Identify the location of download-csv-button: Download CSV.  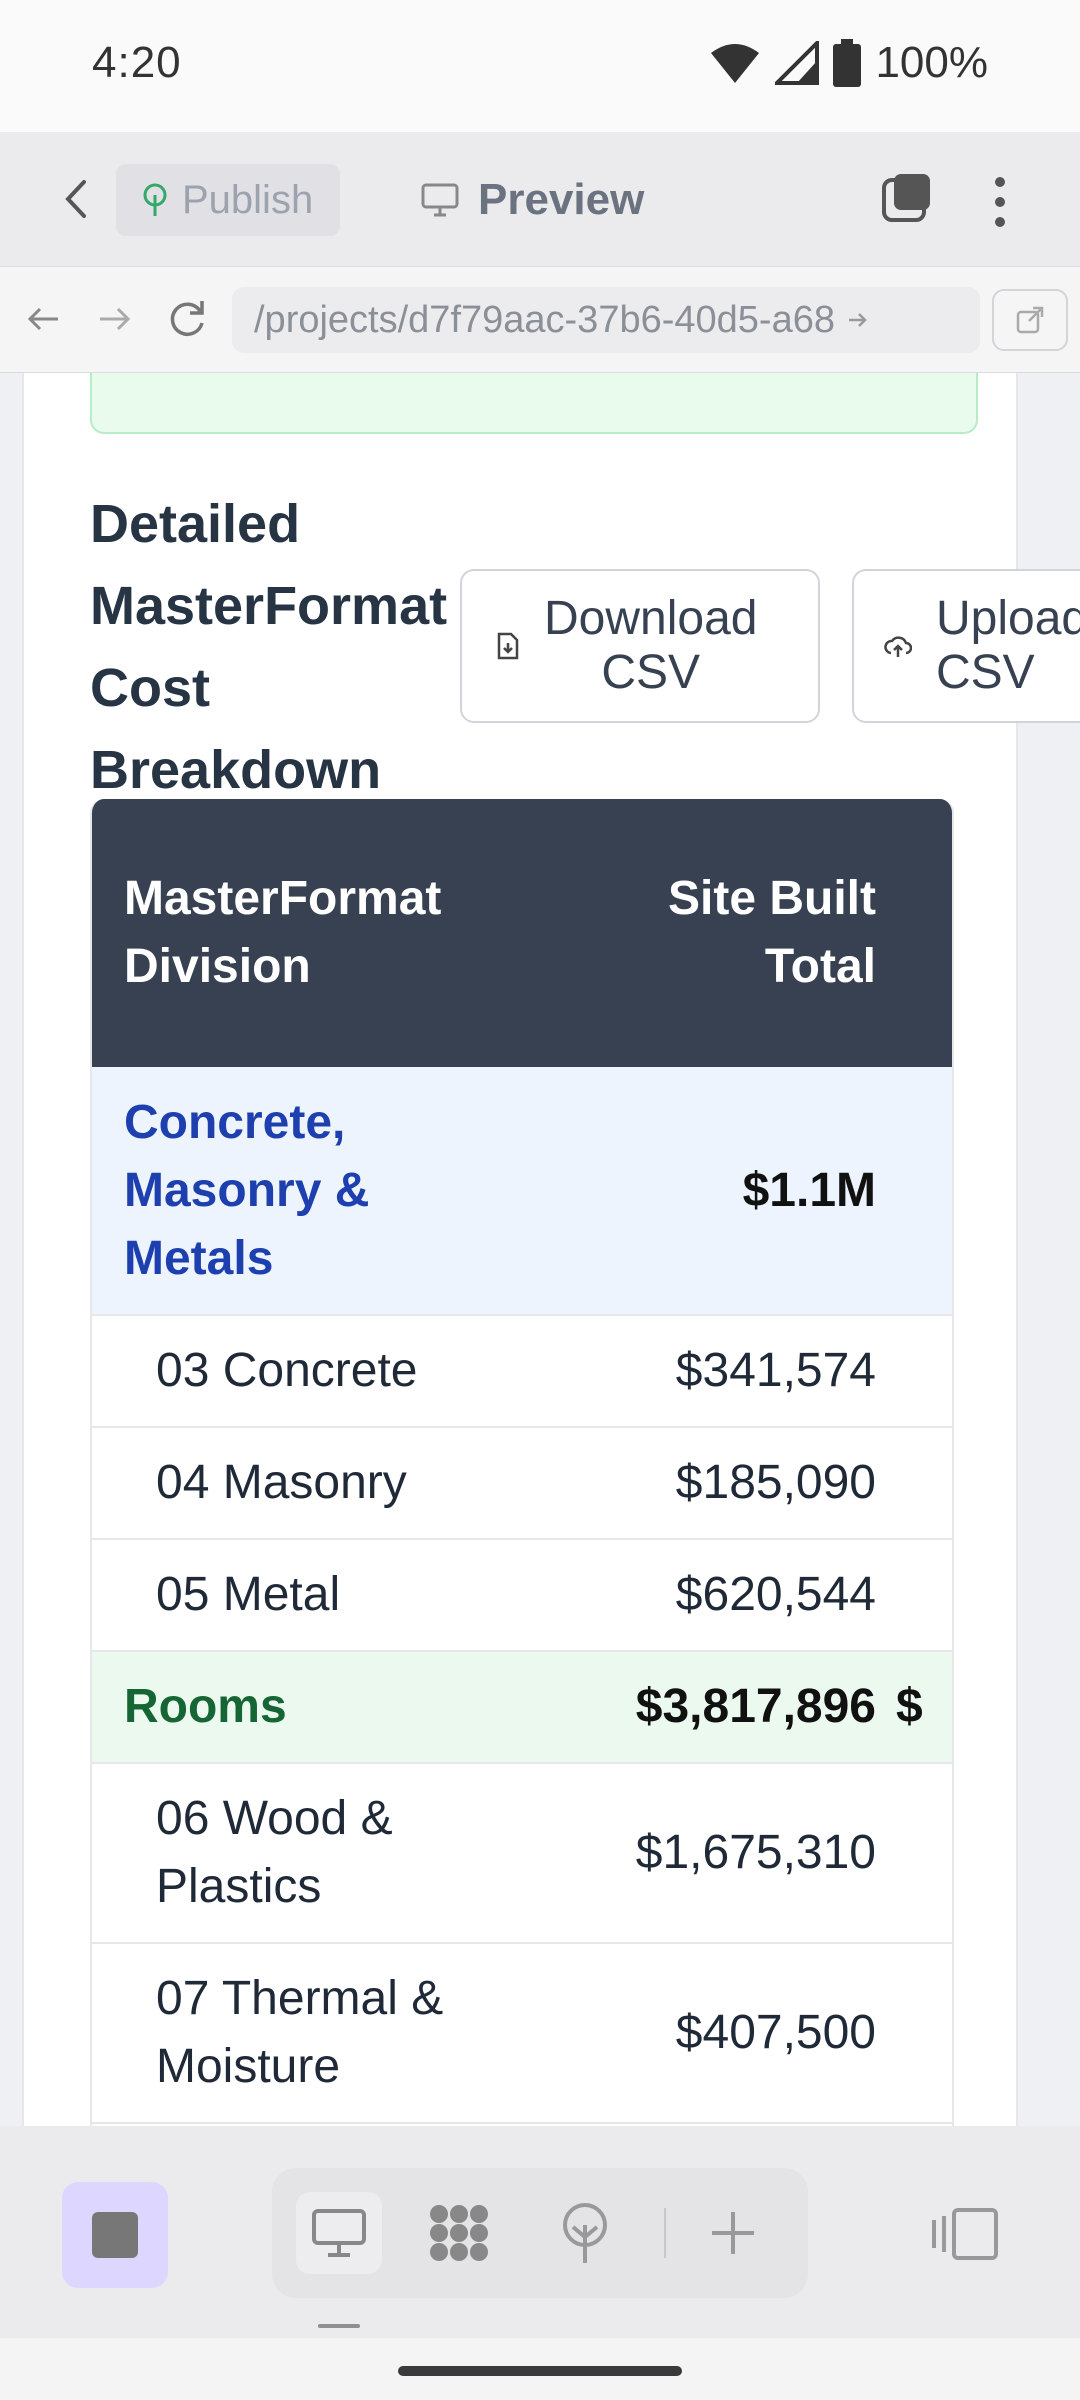
(640, 646).